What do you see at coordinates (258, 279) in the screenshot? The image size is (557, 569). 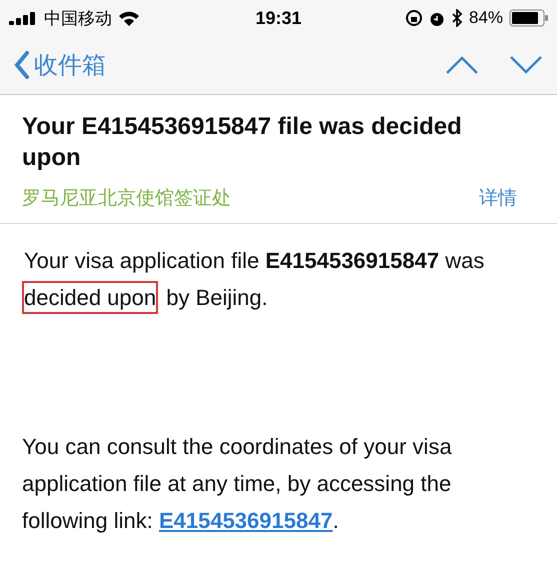 I see `body-paragraph: Your visa application file E4154536915847 was decided upon by Beijing.` at bounding box center [258, 279].